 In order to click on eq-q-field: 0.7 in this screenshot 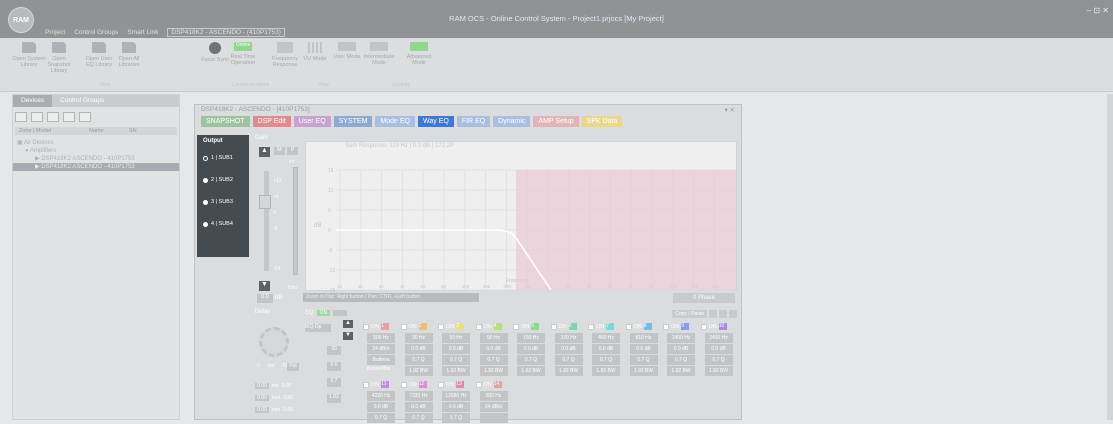, I will do `click(334, 382)`.